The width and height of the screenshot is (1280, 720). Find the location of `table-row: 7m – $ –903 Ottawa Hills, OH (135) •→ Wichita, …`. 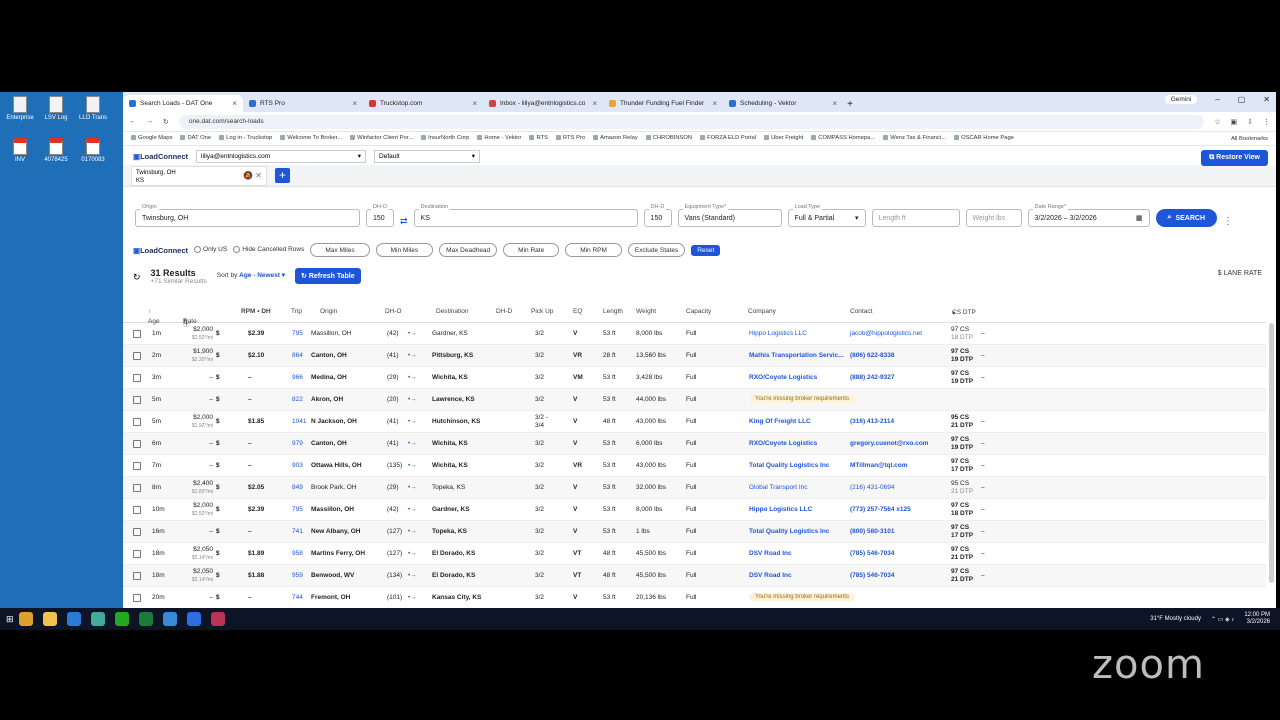

table-row: 7m – $ –903 Ottawa Hills, OH (135) •→ Wichita, … is located at coordinates (694, 466).